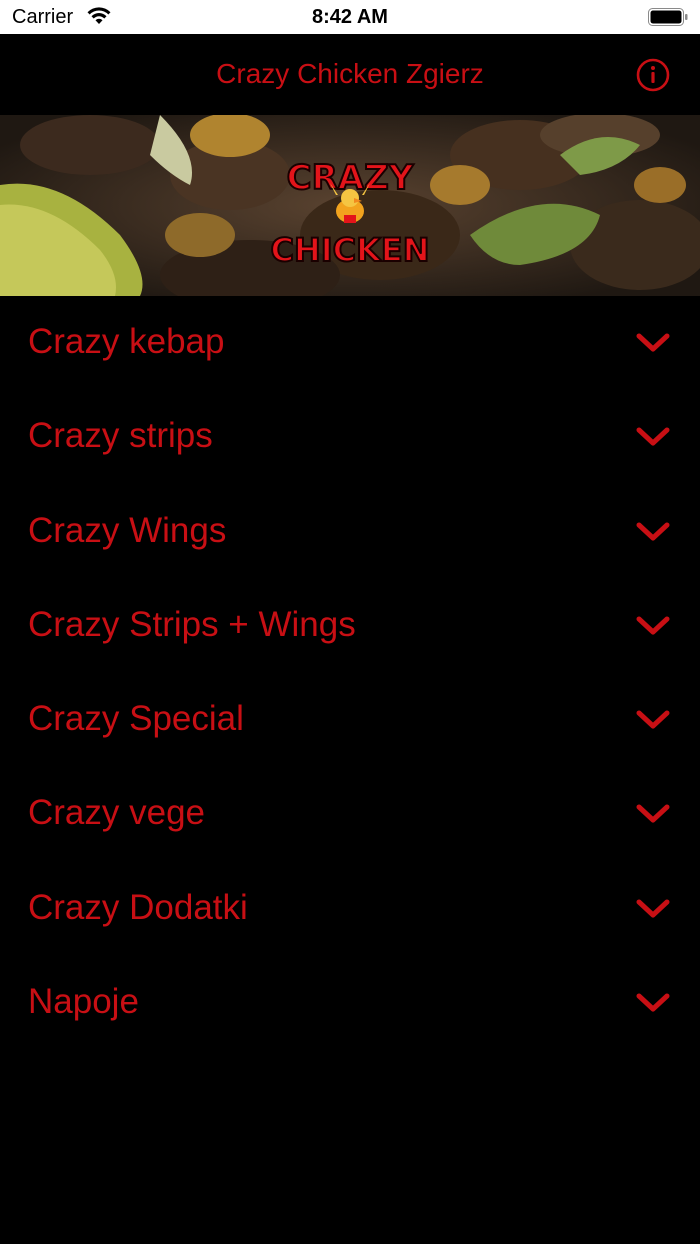 The width and height of the screenshot is (700, 1244). I want to click on category-label: Crazy Strips + Wings, so click(192, 624).